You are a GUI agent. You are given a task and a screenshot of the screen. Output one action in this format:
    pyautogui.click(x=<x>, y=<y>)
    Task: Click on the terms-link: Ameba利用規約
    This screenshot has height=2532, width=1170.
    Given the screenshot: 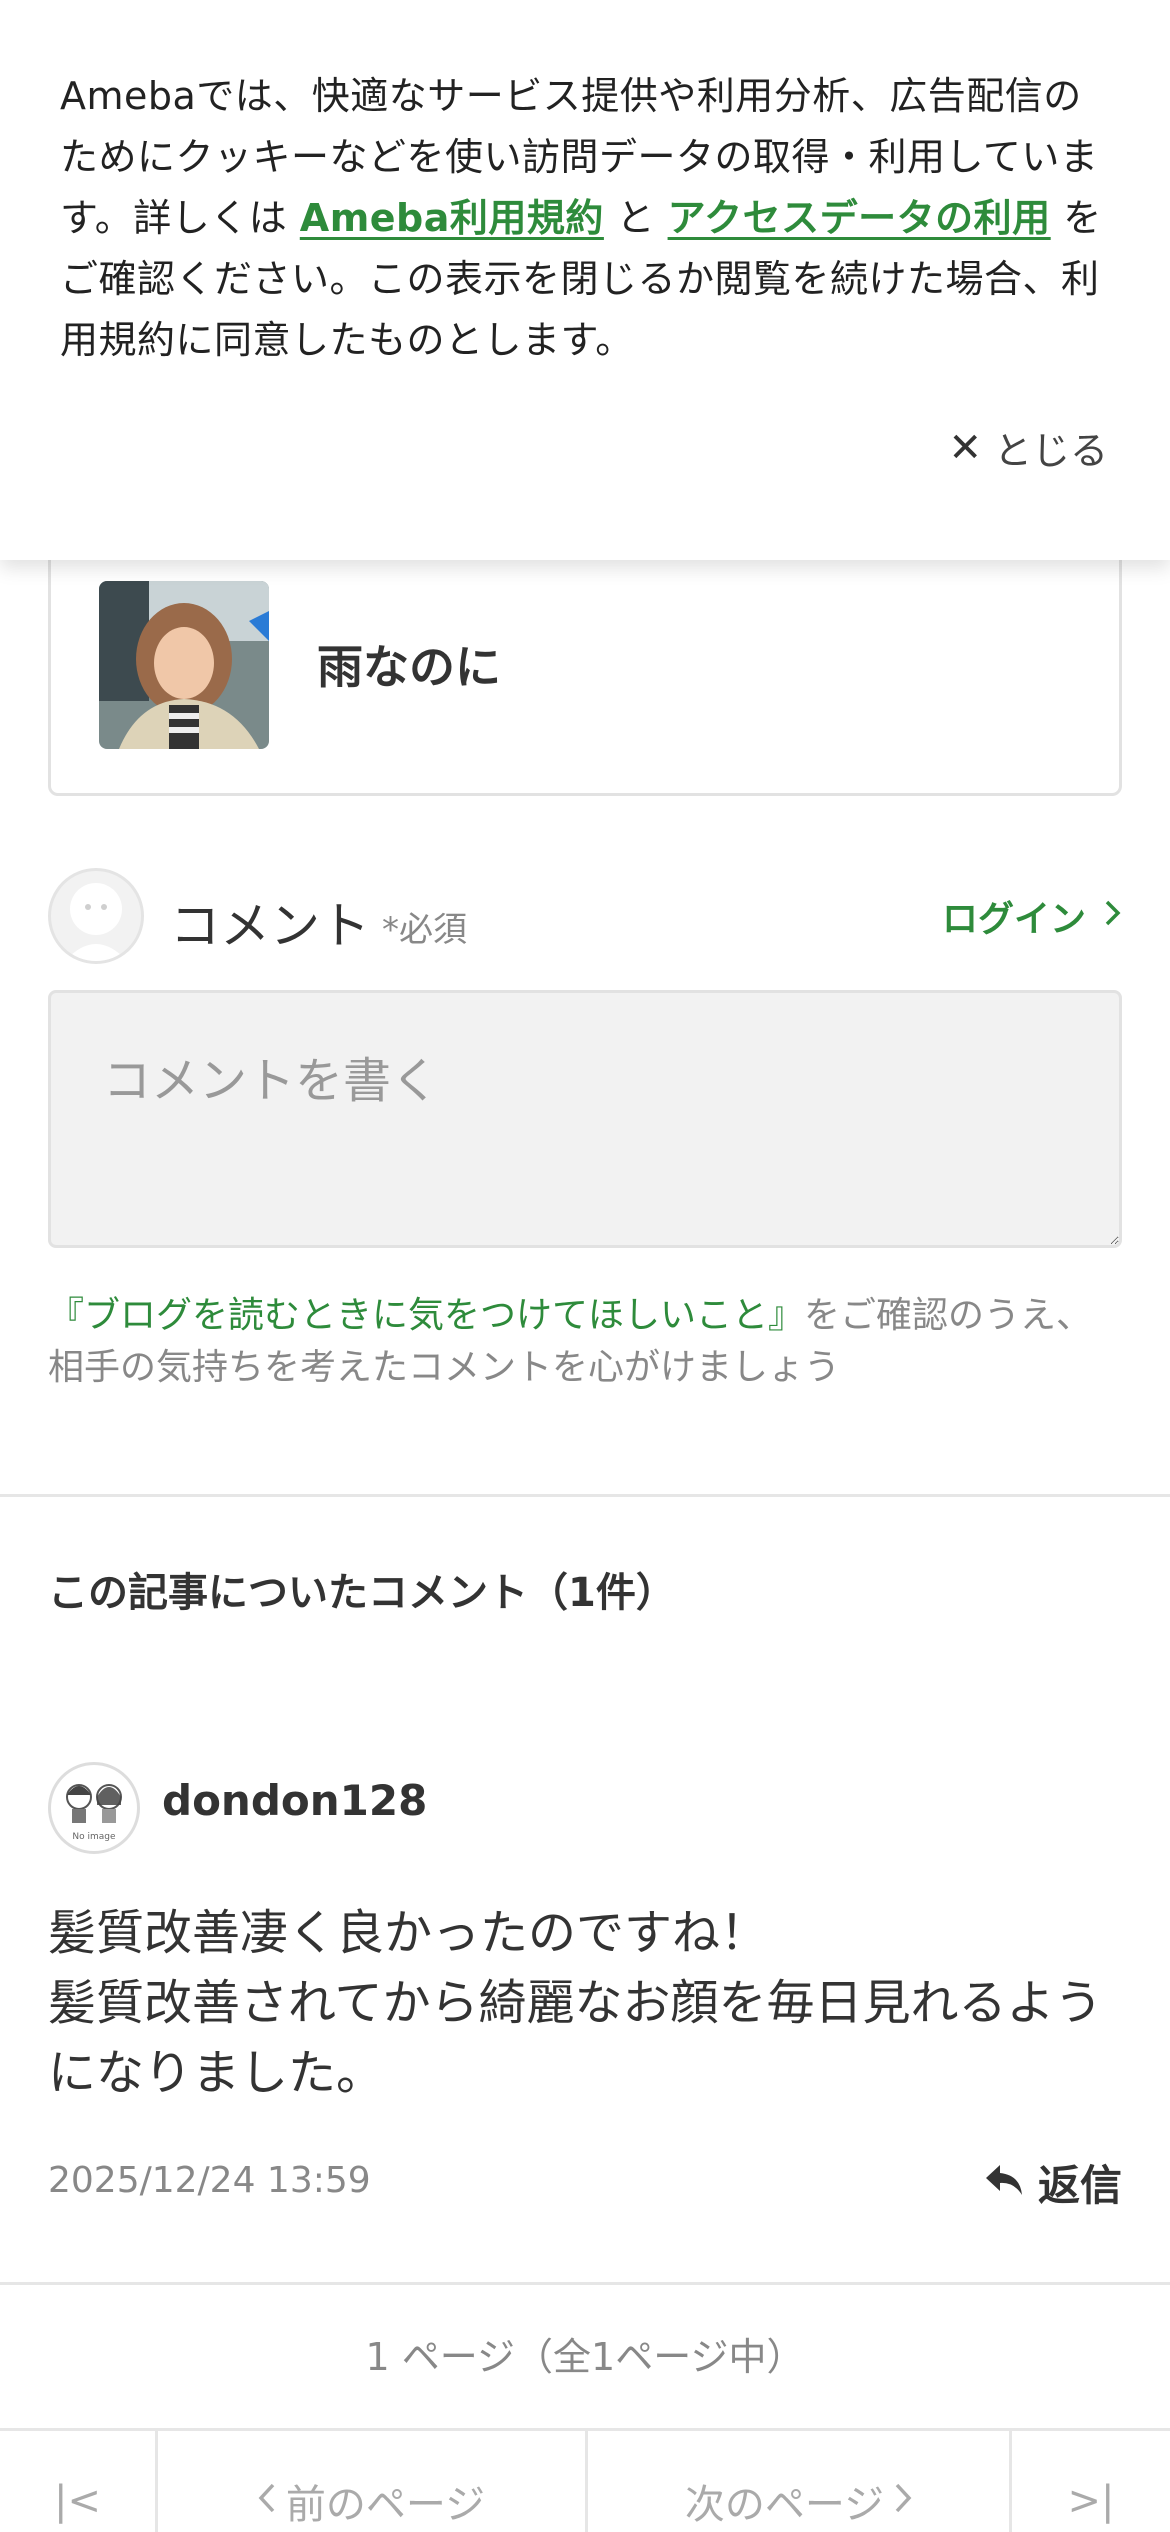 What is the action you would take?
    pyautogui.click(x=452, y=218)
    